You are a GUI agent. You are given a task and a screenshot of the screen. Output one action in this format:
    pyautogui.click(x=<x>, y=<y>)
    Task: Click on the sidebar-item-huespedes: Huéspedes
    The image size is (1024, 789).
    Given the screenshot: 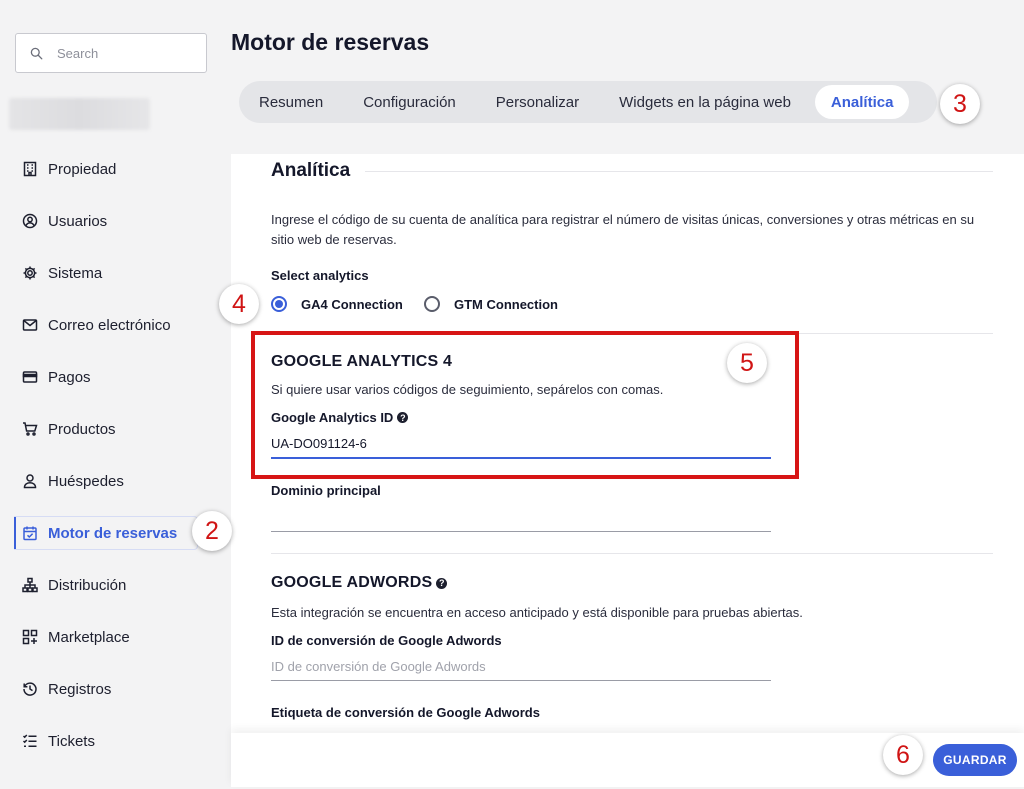 What is the action you would take?
    pyautogui.click(x=122, y=481)
    